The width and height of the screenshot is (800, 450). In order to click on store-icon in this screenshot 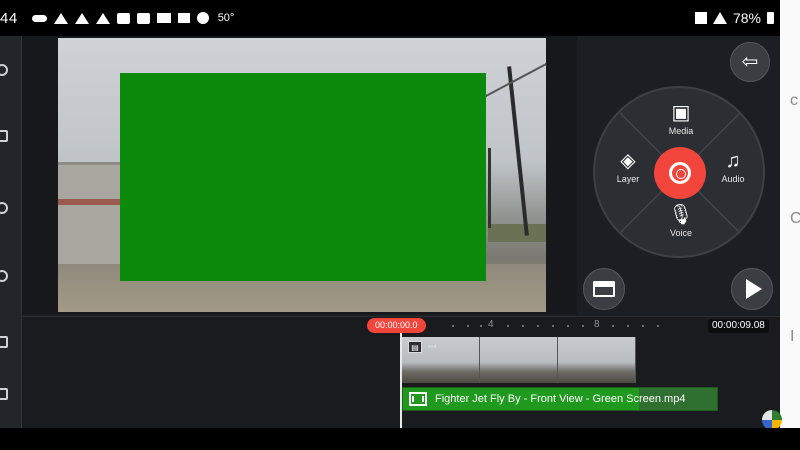, I will do `click(604, 289)`.